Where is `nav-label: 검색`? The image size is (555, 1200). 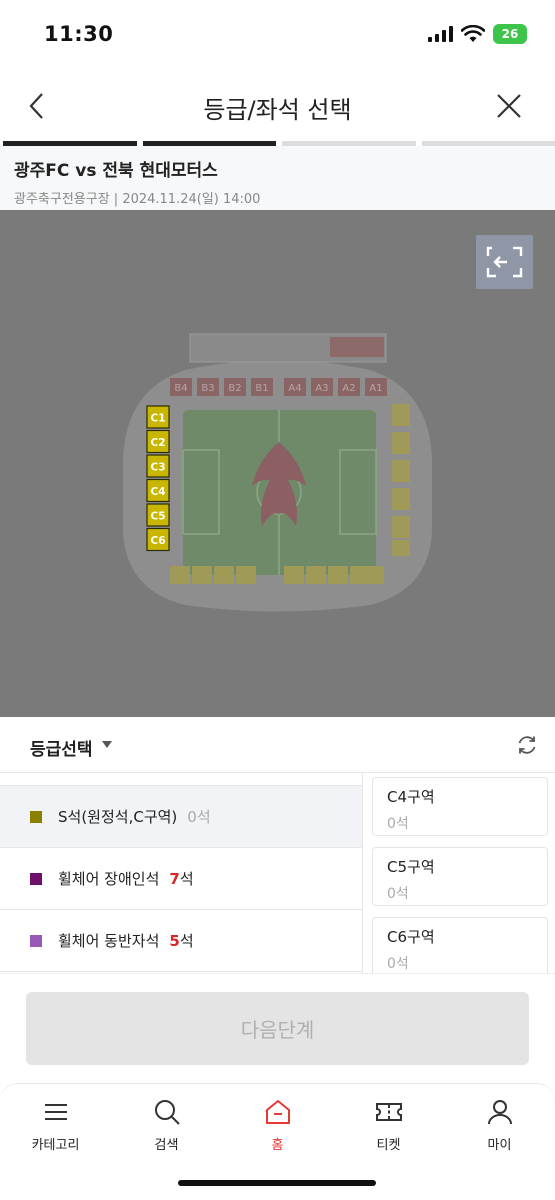
nav-label: 검색 is located at coordinates (166, 1145).